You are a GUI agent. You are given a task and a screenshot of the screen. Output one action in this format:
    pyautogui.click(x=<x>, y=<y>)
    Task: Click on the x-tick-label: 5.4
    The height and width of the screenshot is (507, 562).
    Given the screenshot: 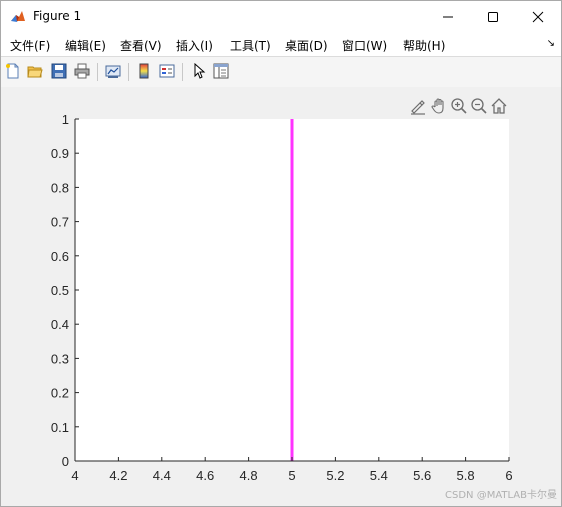 What is the action you would take?
    pyautogui.click(x=379, y=475)
    